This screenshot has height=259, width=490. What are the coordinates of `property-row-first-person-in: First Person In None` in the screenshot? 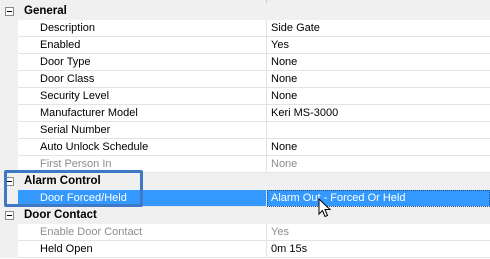 It's located at (245, 164).